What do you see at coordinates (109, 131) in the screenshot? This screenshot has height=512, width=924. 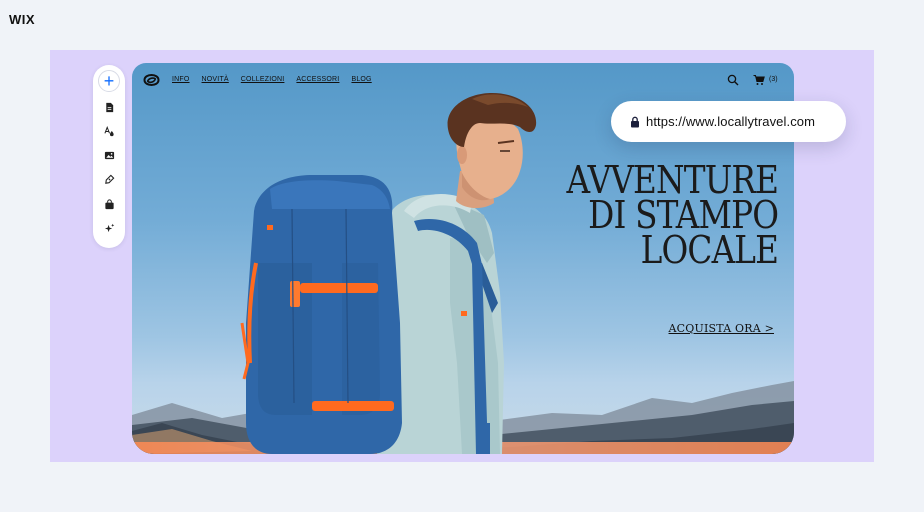 I see `text-style-icon` at bounding box center [109, 131].